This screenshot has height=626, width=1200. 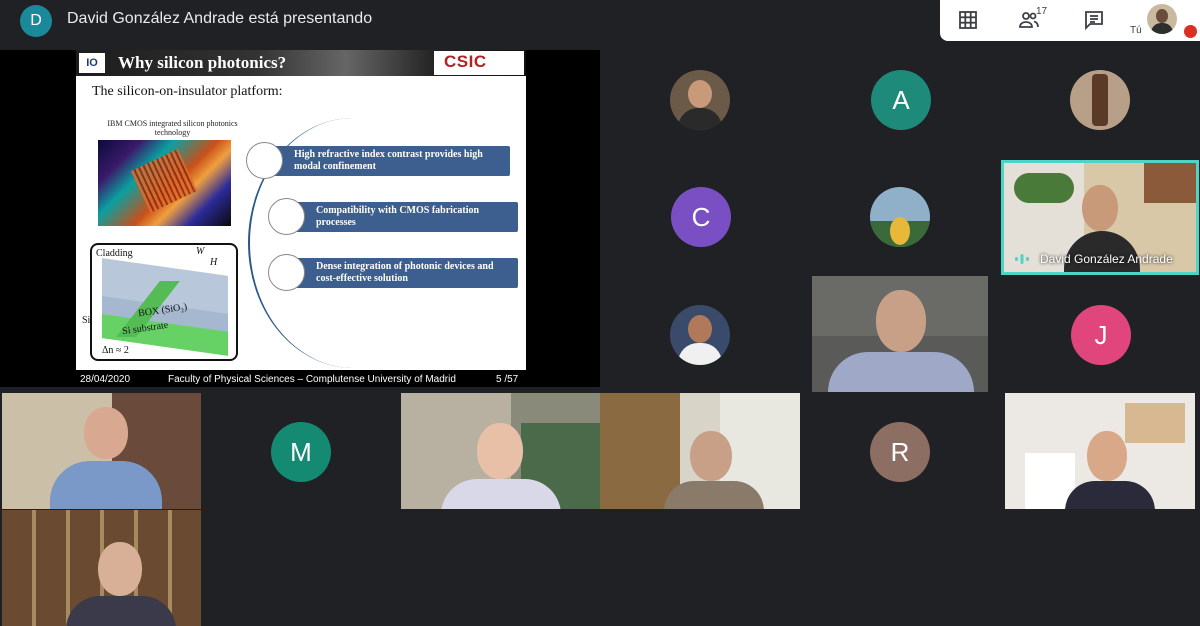 What do you see at coordinates (114, 253) in the screenshot?
I see `cladding-label: Cladding` at bounding box center [114, 253].